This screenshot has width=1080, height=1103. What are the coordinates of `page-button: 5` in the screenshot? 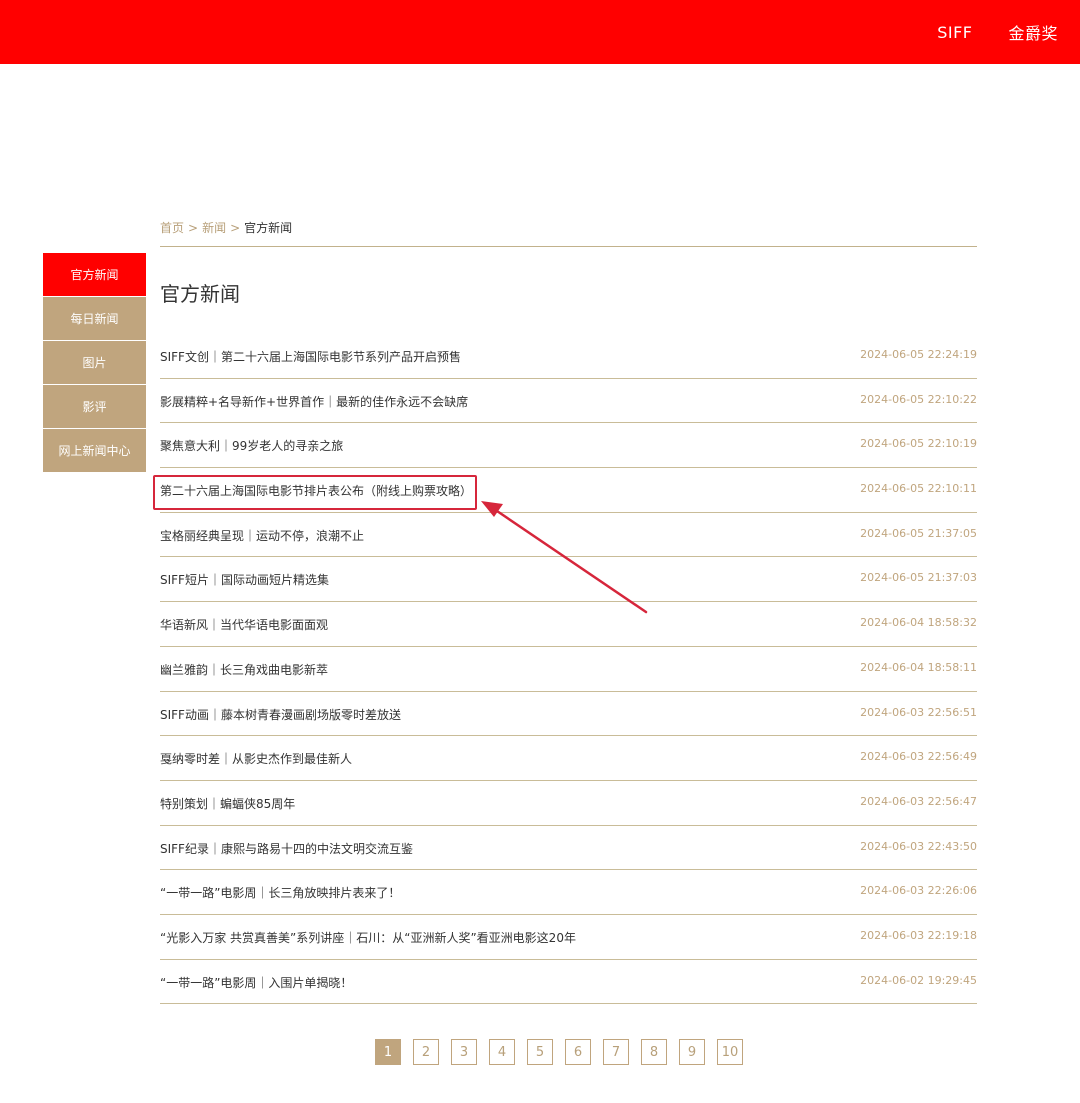 It's located at (540, 1052).